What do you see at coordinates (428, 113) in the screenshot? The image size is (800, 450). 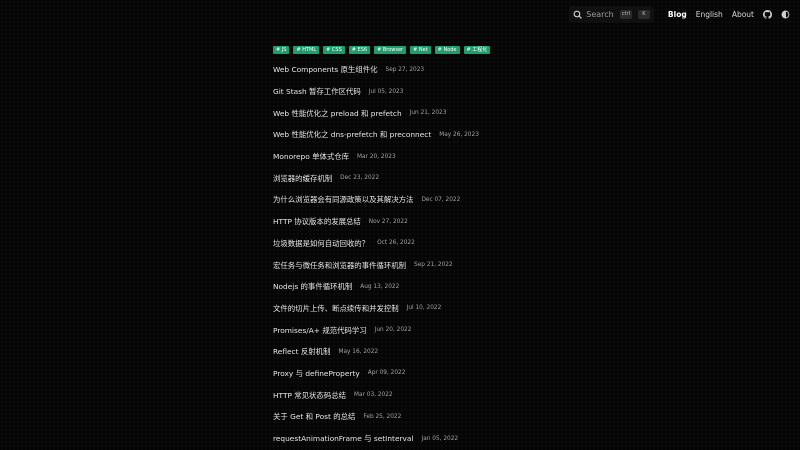 I see `post-date: Jun 21, 2023` at bounding box center [428, 113].